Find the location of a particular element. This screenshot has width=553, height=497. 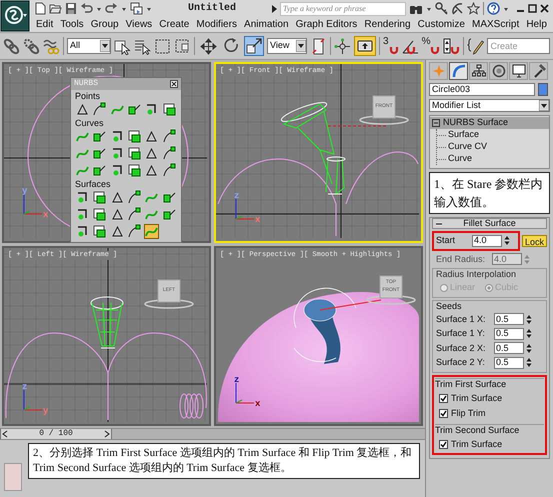

annotation-callout: 1、在 Stare 参数栏内输入数值。 is located at coordinates (489, 193).